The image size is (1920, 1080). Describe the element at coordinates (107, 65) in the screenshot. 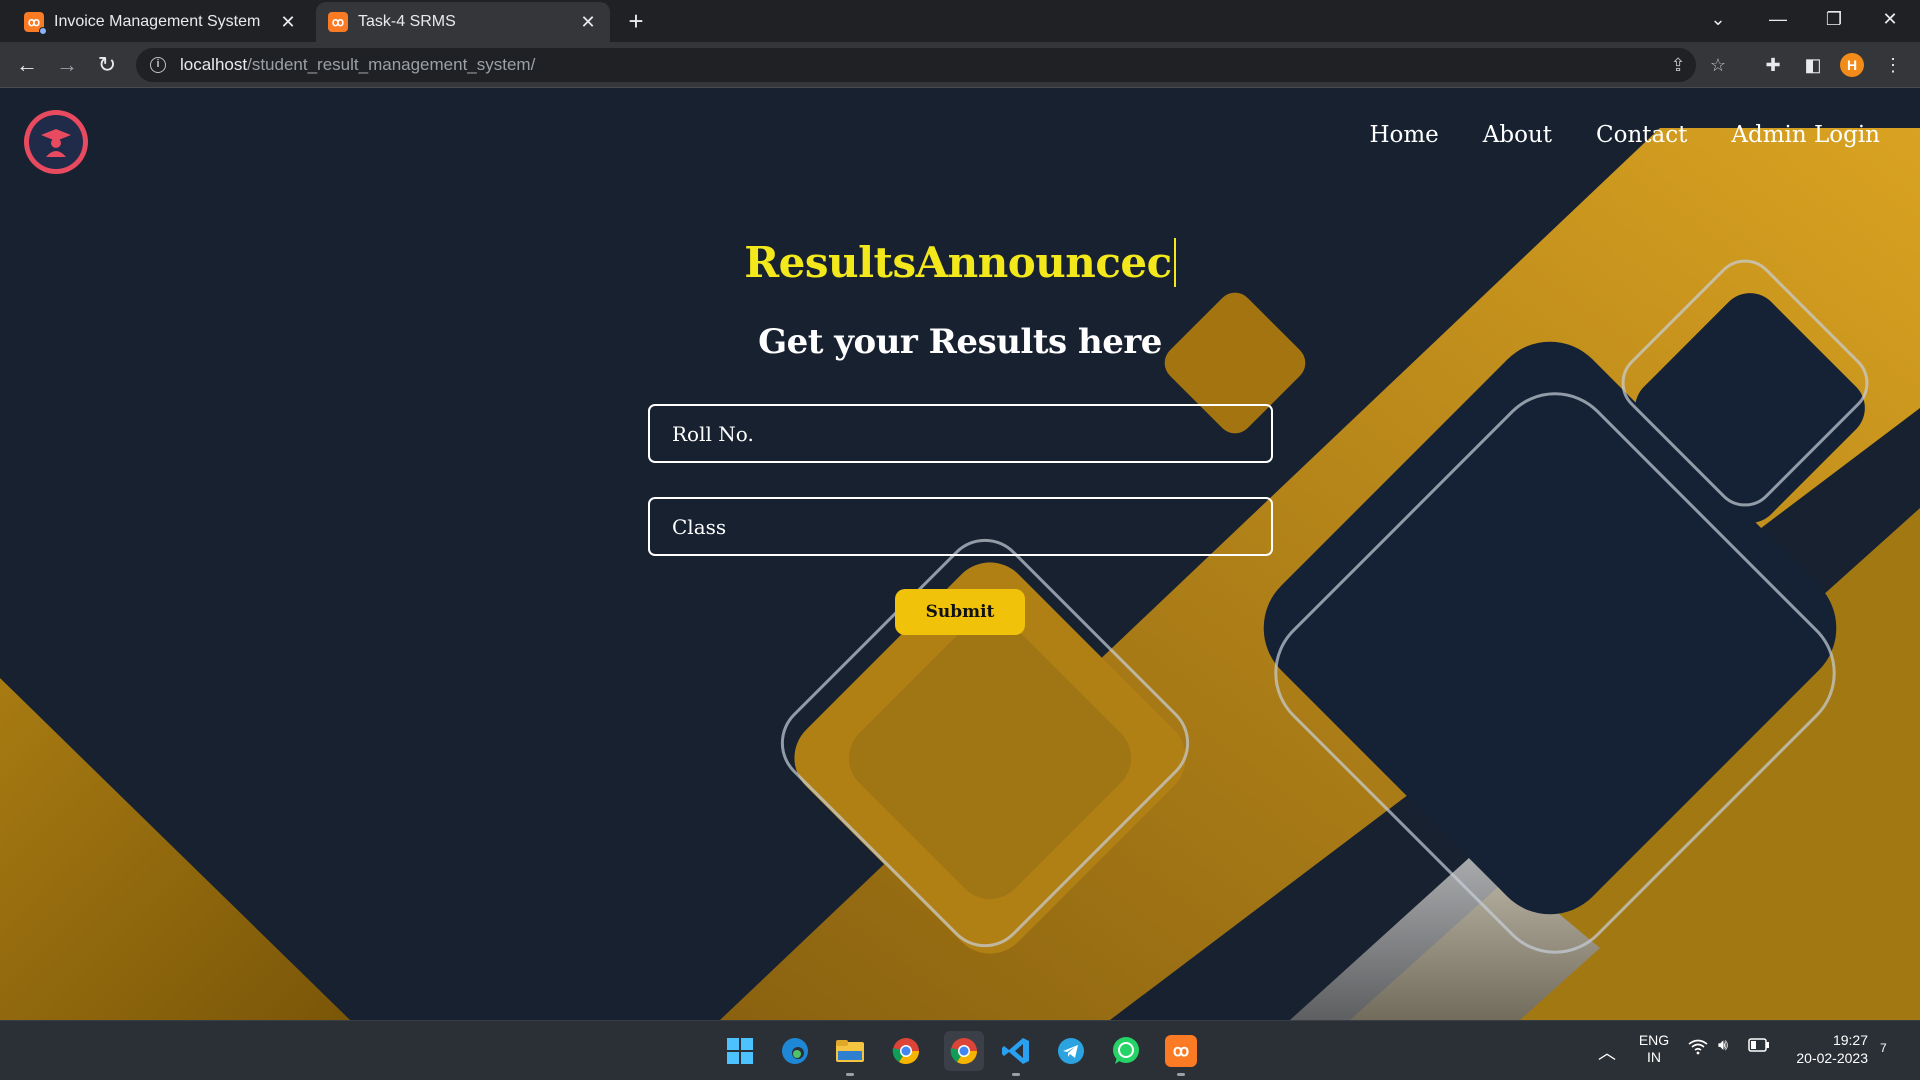

I see `reload-icon: ↻` at that location.